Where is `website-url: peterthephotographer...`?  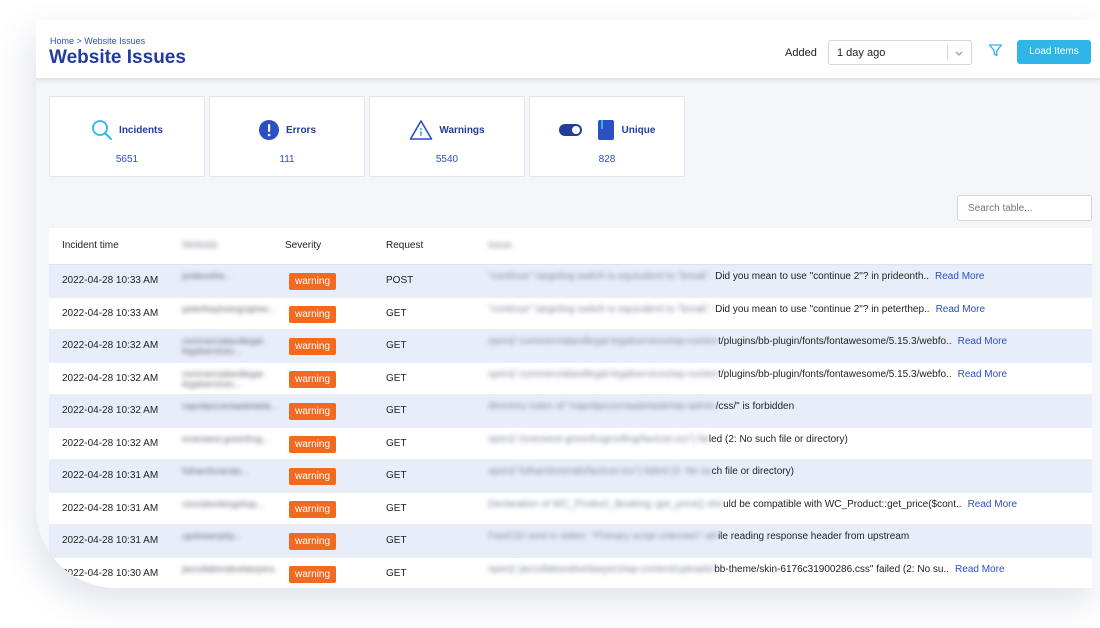
website-url: peterthephotographer... is located at coordinates (230, 314).